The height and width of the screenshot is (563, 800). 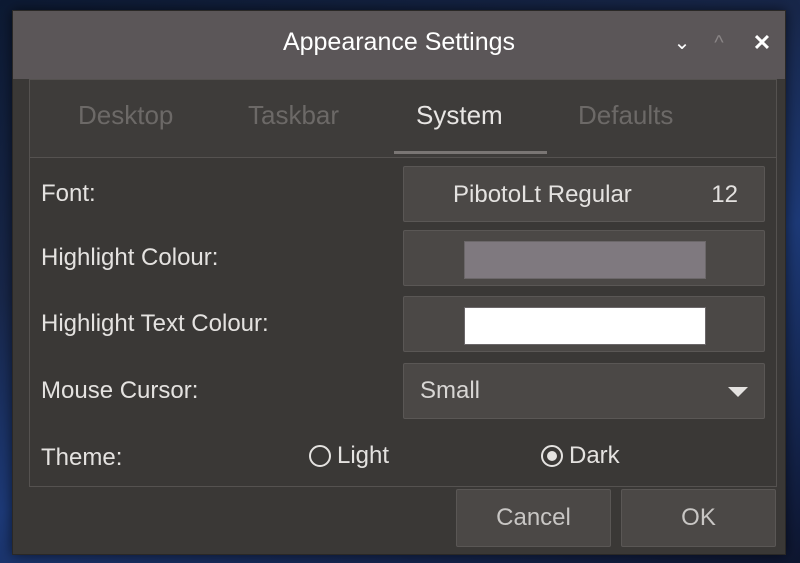 What do you see at coordinates (293, 115) in the screenshot?
I see `tab-taskbar: Taskbar` at bounding box center [293, 115].